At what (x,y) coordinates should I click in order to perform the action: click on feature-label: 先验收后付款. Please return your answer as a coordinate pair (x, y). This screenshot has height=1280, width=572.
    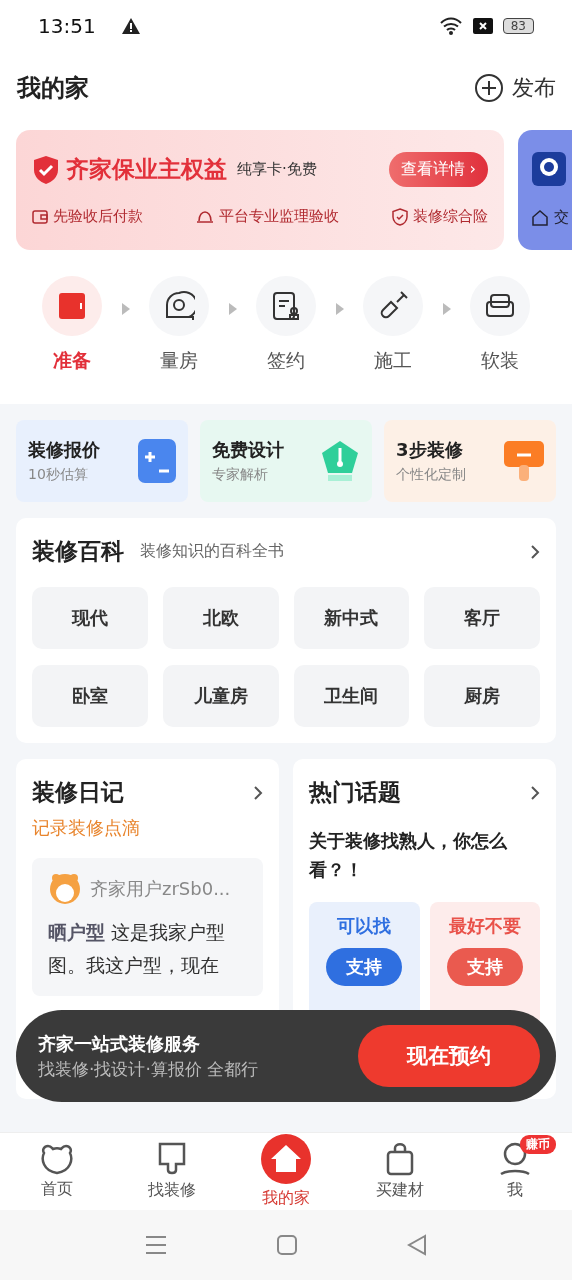
    Looking at the image, I should click on (98, 216).